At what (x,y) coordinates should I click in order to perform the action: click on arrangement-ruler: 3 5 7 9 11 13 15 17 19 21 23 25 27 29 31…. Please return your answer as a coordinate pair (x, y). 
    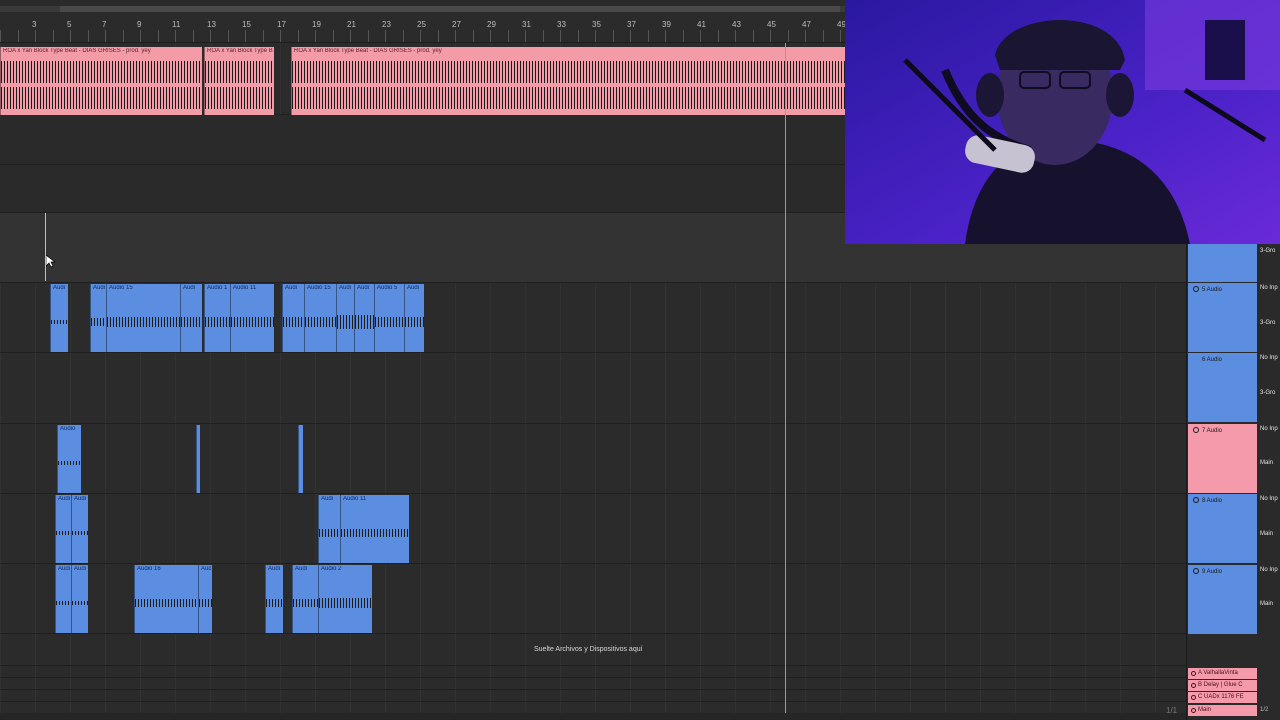
    Looking at the image, I should click on (423, 21).